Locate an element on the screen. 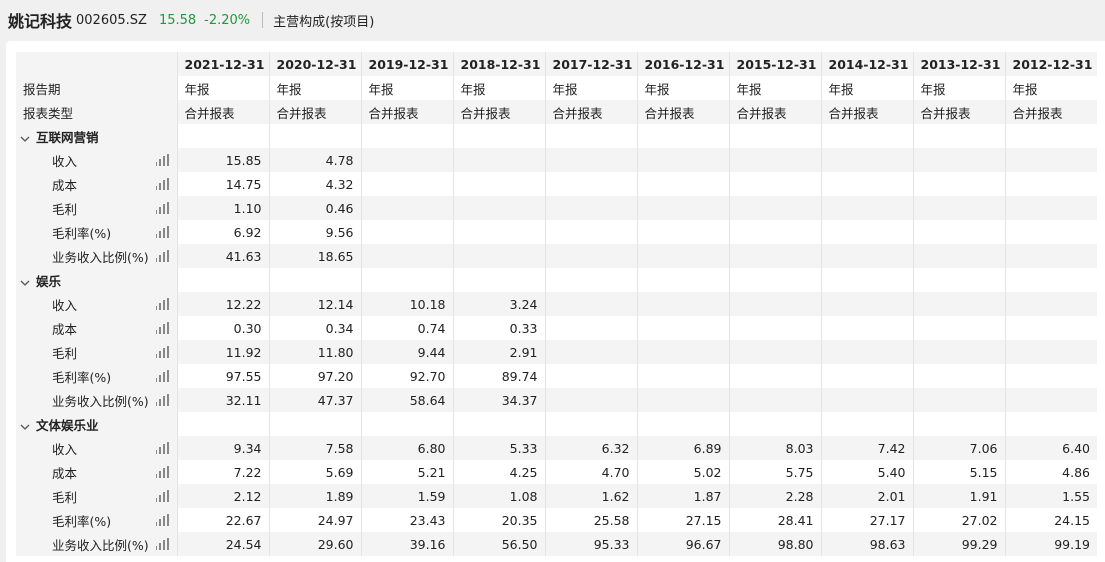 The image size is (1105, 562). value-cell: 4.32 is located at coordinates (314, 184).